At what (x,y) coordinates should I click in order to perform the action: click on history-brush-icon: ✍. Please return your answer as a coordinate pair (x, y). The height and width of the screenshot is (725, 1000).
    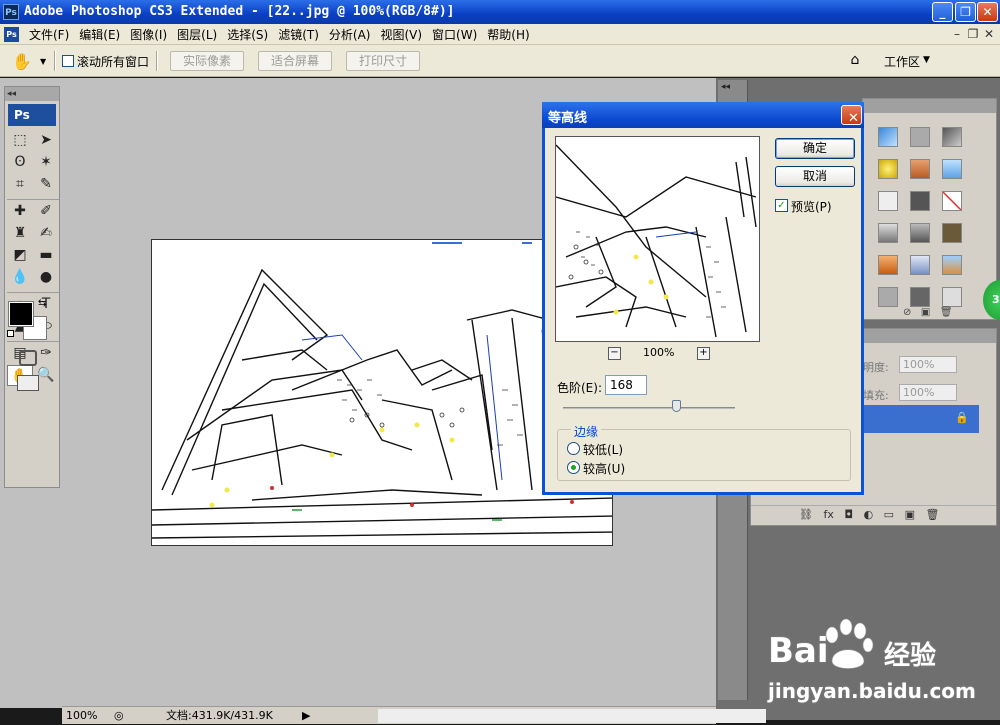
    Looking at the image, I should click on (46, 233).